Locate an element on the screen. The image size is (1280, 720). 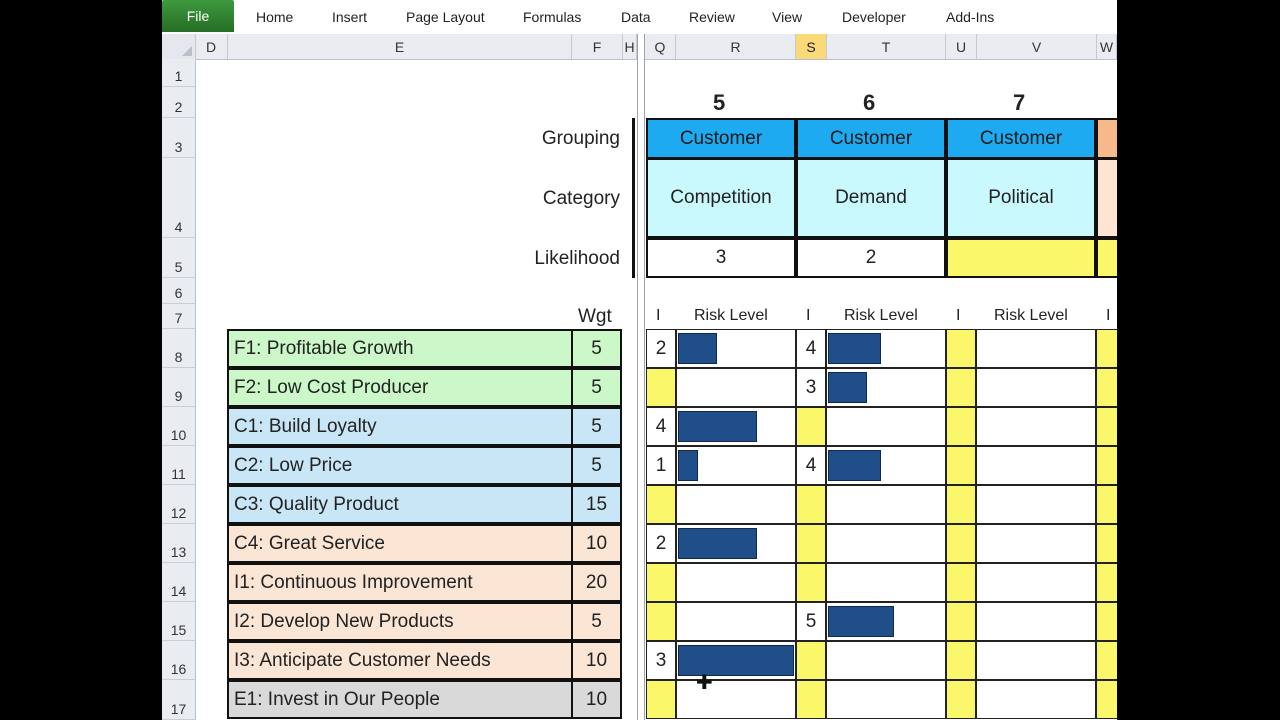
objective-row: F1: Profitable Growth 5 is located at coordinates (424, 348).